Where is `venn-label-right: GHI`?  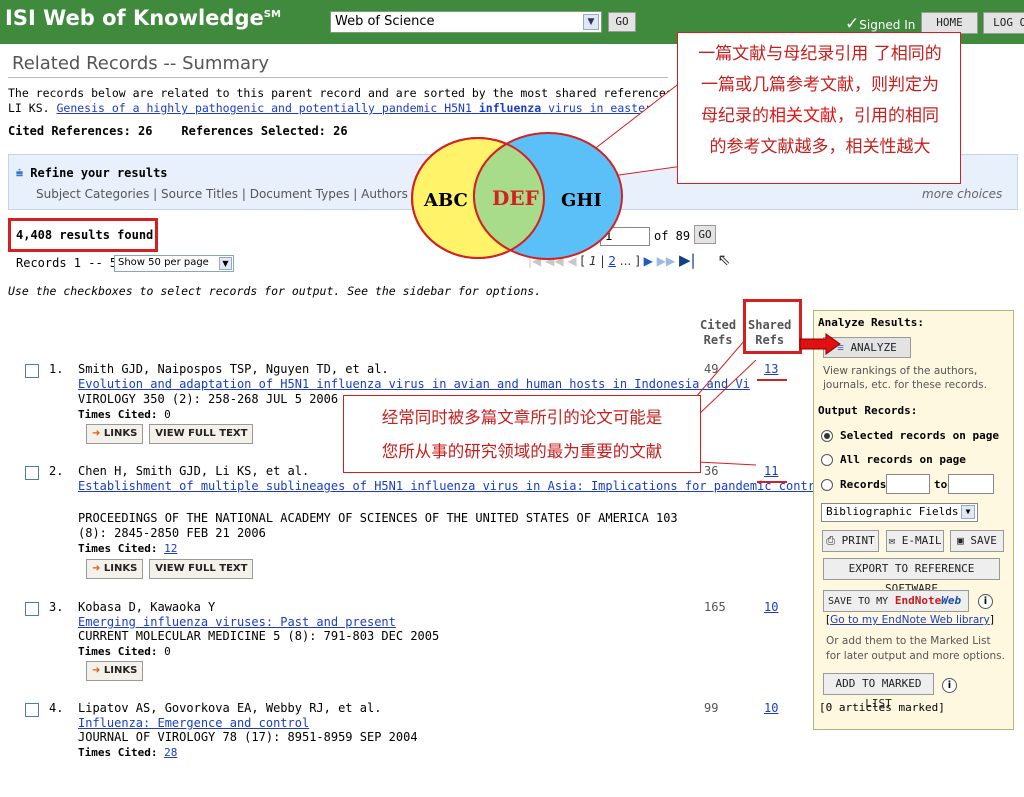 venn-label-right: GHI is located at coordinates (581, 200).